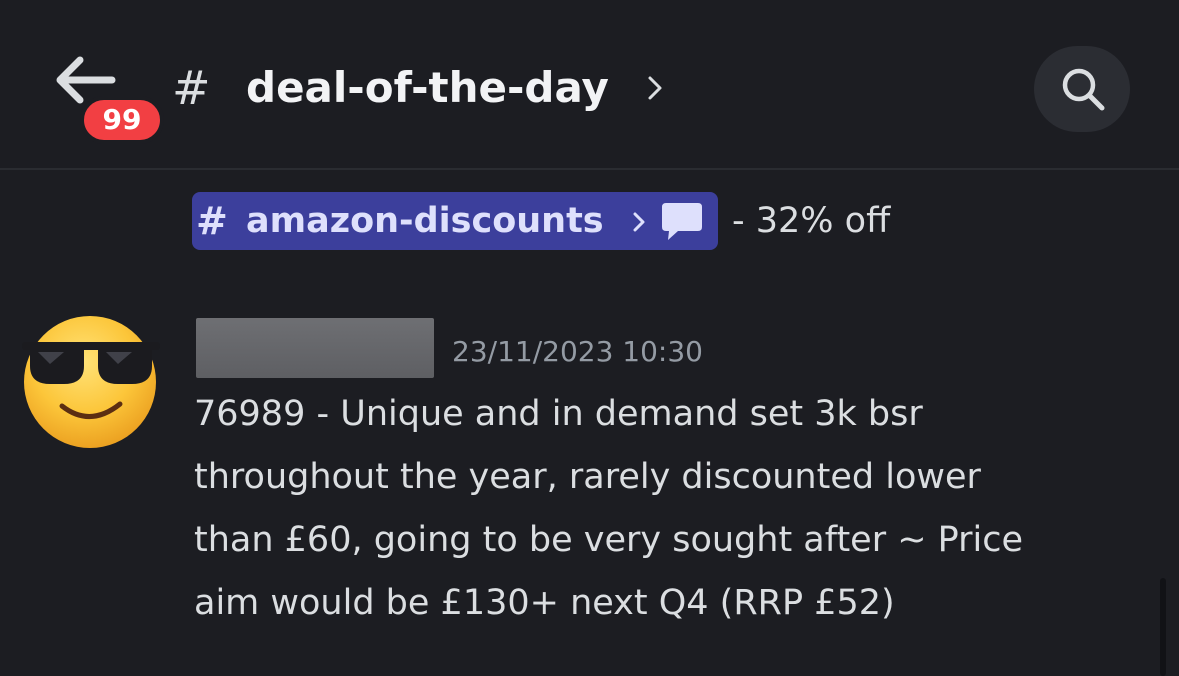 Image resolution: width=1179 pixels, height=676 pixels. Describe the element at coordinates (315, 348) in the screenshot. I see `username-redacted` at that location.